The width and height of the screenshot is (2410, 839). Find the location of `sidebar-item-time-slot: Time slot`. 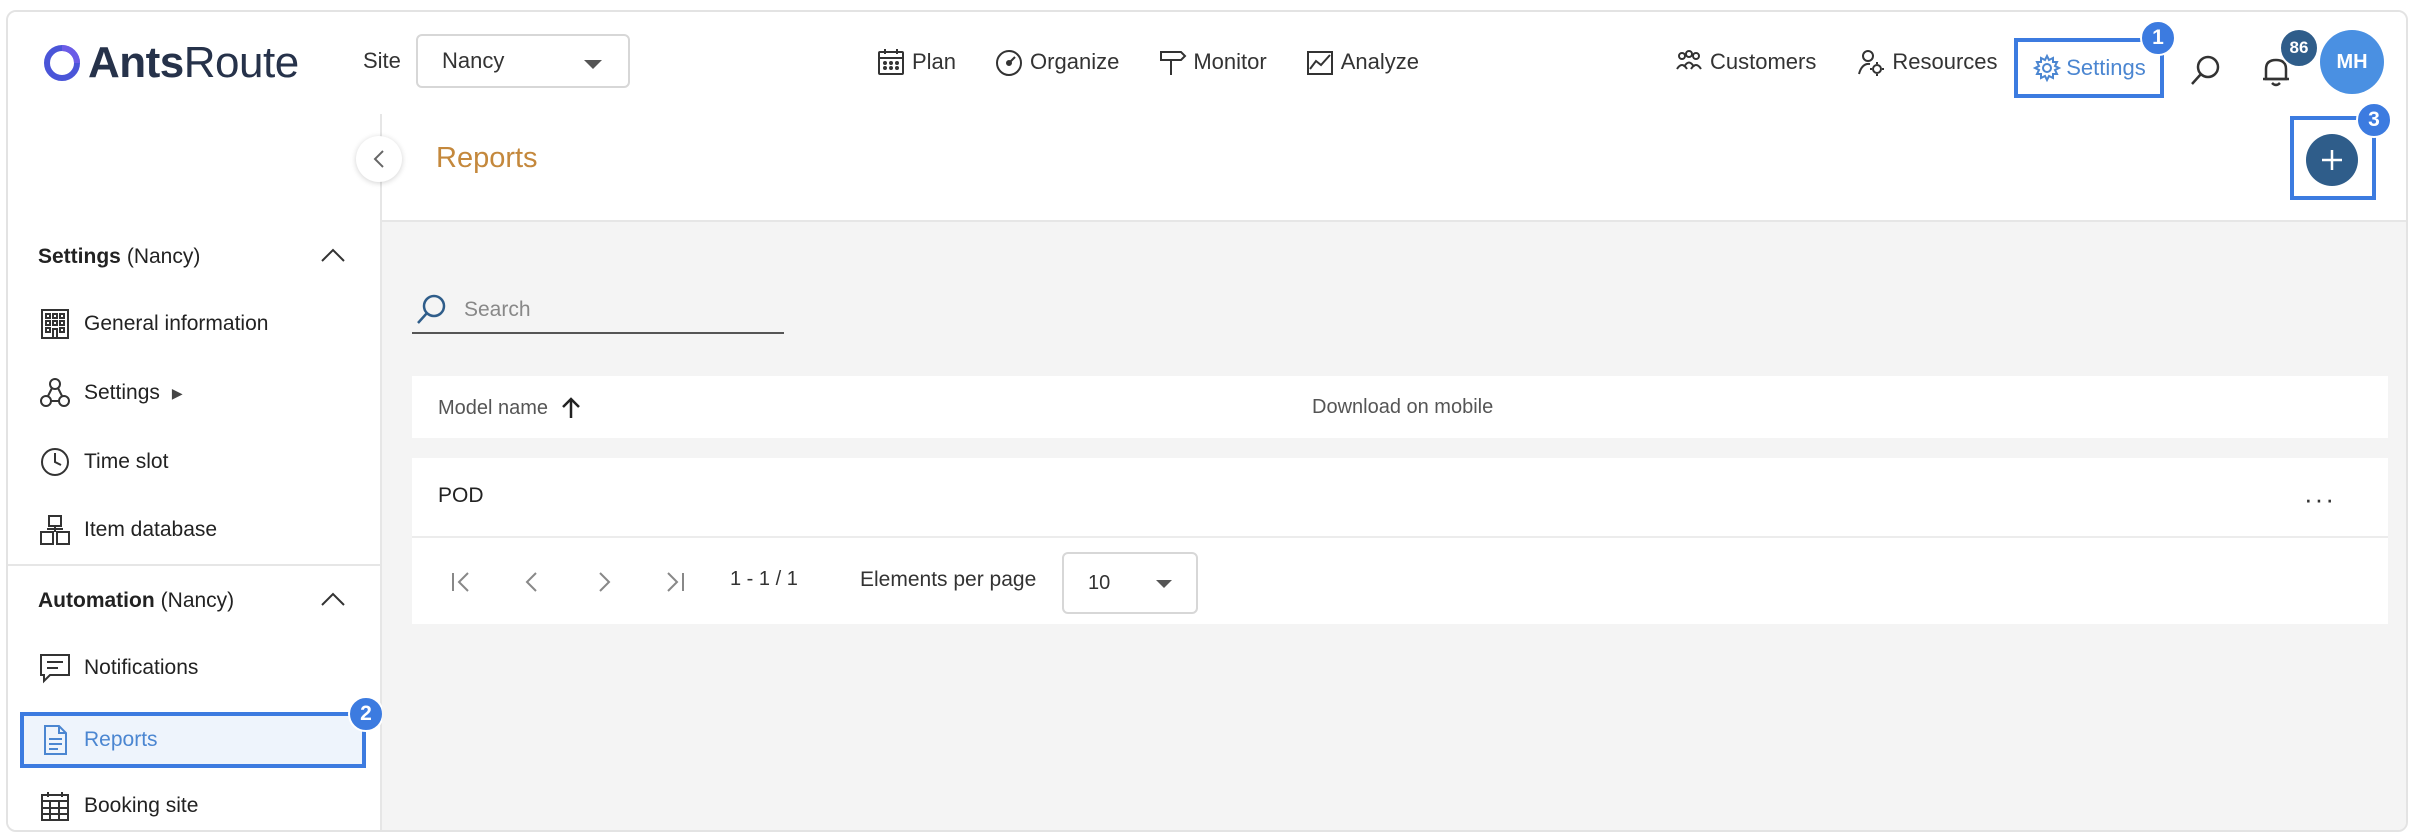

sidebar-item-time-slot: Time slot is located at coordinates (103, 462).